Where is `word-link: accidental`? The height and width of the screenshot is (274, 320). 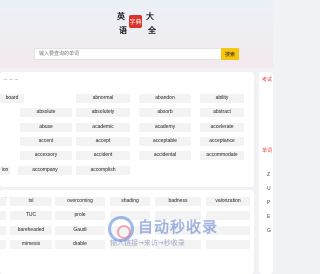
word-link: accidental is located at coordinates (165, 155).